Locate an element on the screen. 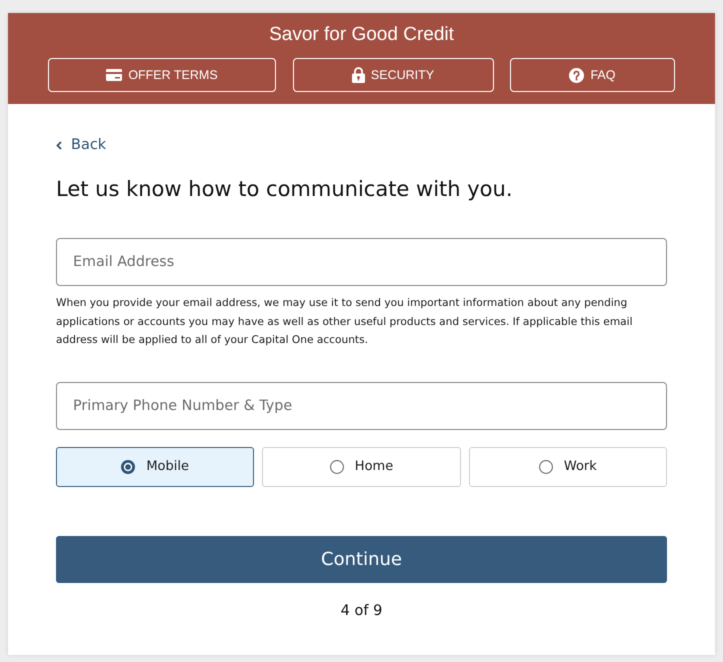  back-link: Back is located at coordinates (81, 145).